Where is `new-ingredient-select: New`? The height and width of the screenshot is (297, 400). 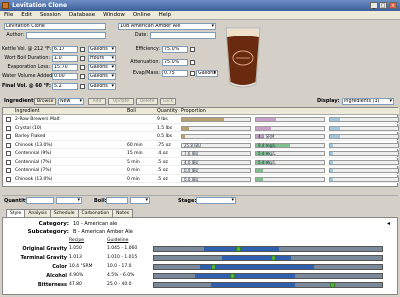
new-ingredient-select: New is located at coordinates (71, 101).